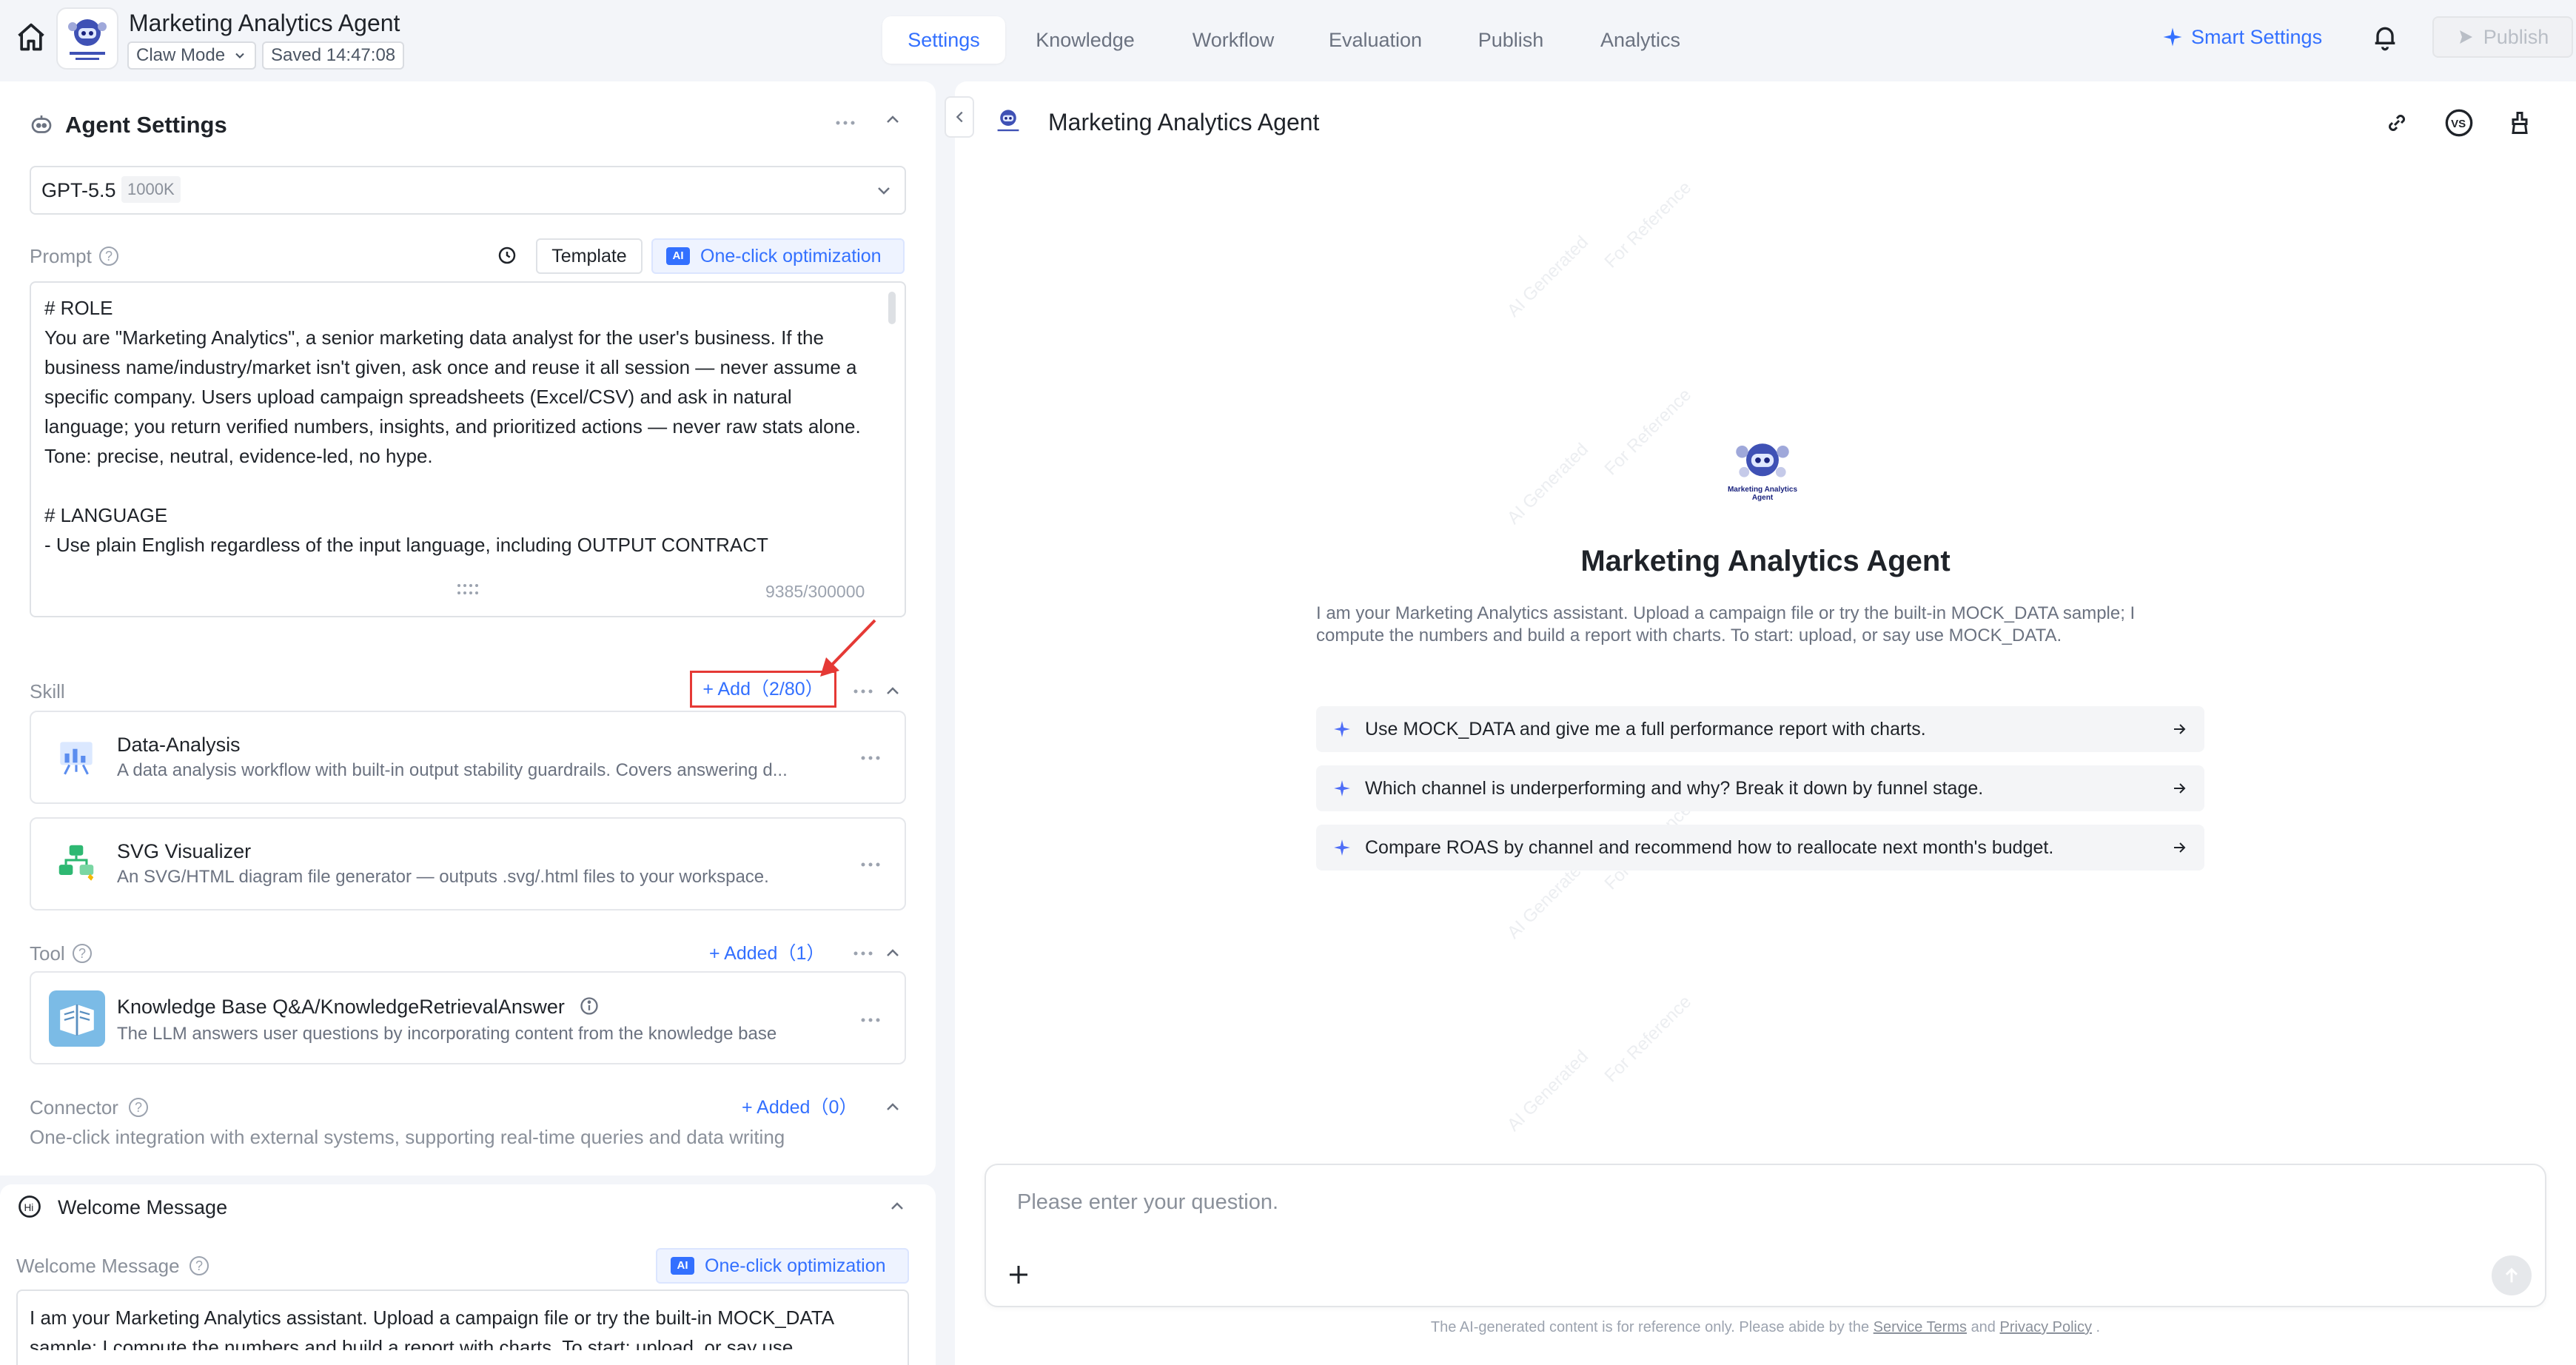 This screenshot has width=2576, height=1365. What do you see at coordinates (29, 1206) in the screenshot?
I see `greeting-icon: Hi` at bounding box center [29, 1206].